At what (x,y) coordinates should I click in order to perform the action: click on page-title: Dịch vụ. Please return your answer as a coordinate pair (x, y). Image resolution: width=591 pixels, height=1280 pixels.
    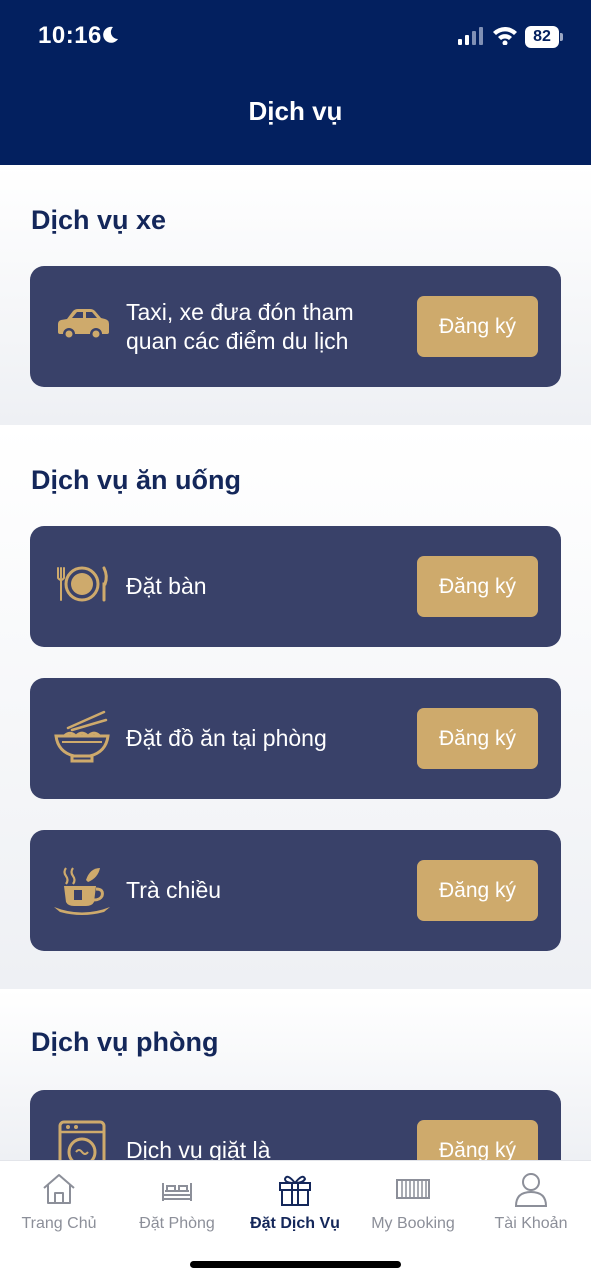
    Looking at the image, I should click on (295, 111).